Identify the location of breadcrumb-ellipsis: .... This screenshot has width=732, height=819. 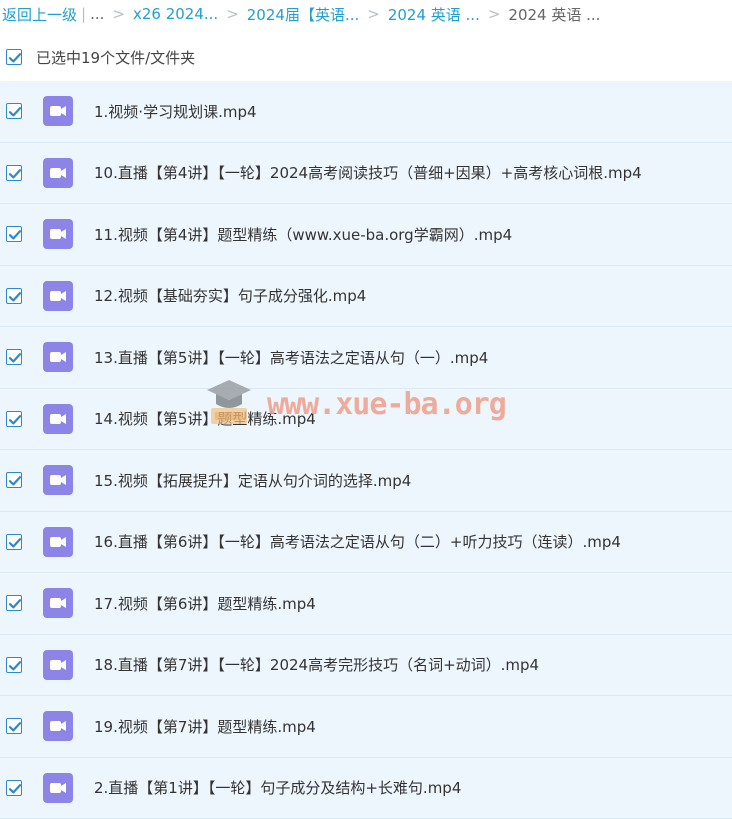
(97, 14).